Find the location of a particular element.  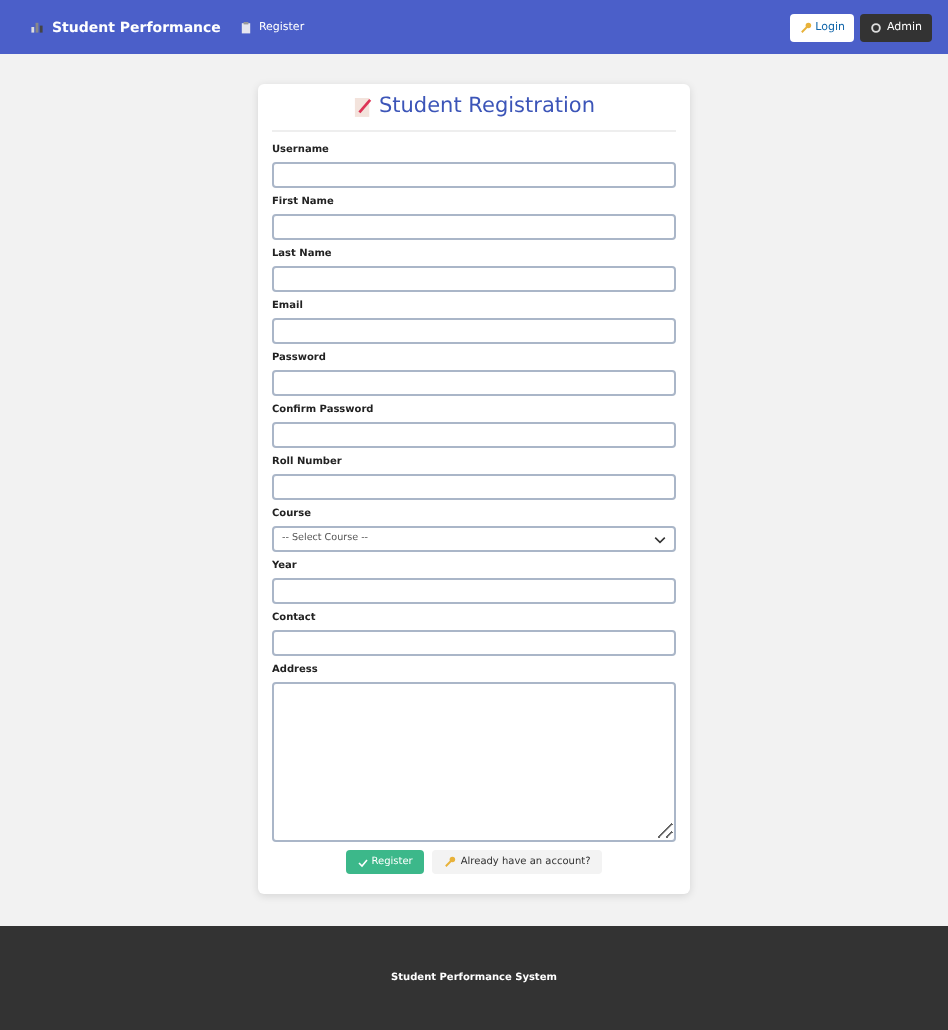

memo-icon is located at coordinates (362, 106).